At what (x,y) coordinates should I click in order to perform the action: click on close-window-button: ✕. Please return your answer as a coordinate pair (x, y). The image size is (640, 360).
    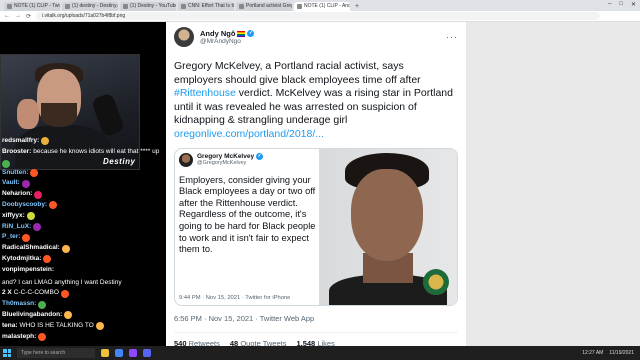
    Looking at the image, I should click on (633, 4).